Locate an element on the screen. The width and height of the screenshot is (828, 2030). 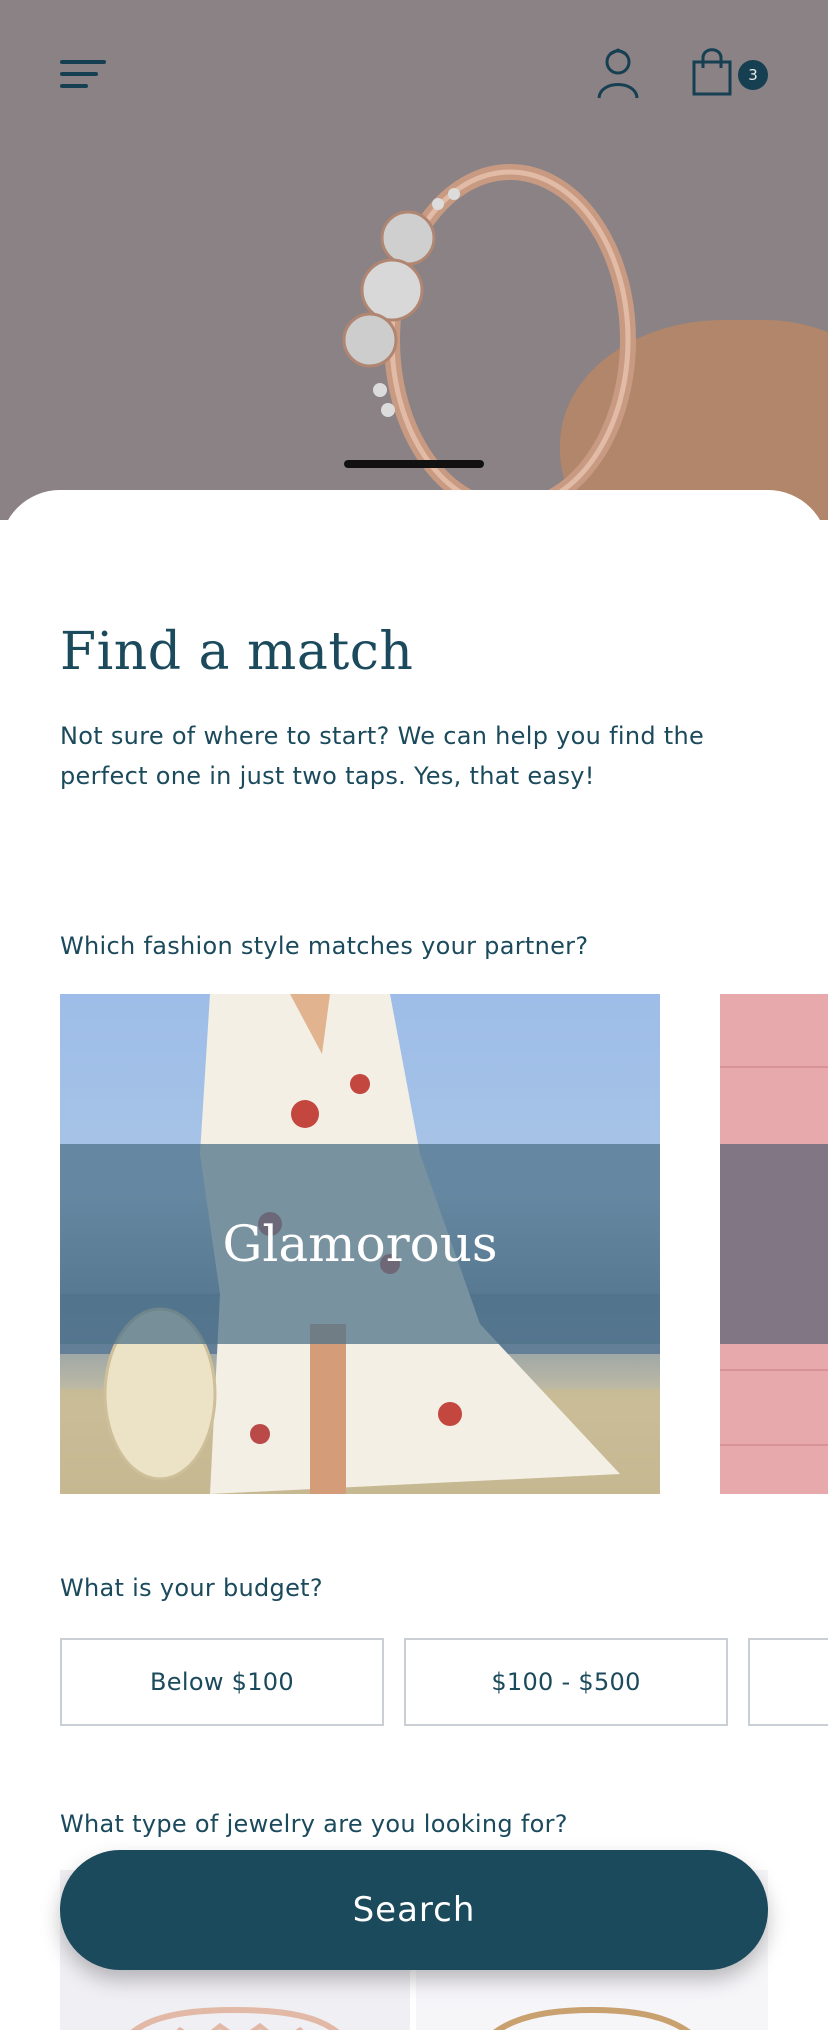
budget-option-below-100: Below $100 is located at coordinates (222, 1682).